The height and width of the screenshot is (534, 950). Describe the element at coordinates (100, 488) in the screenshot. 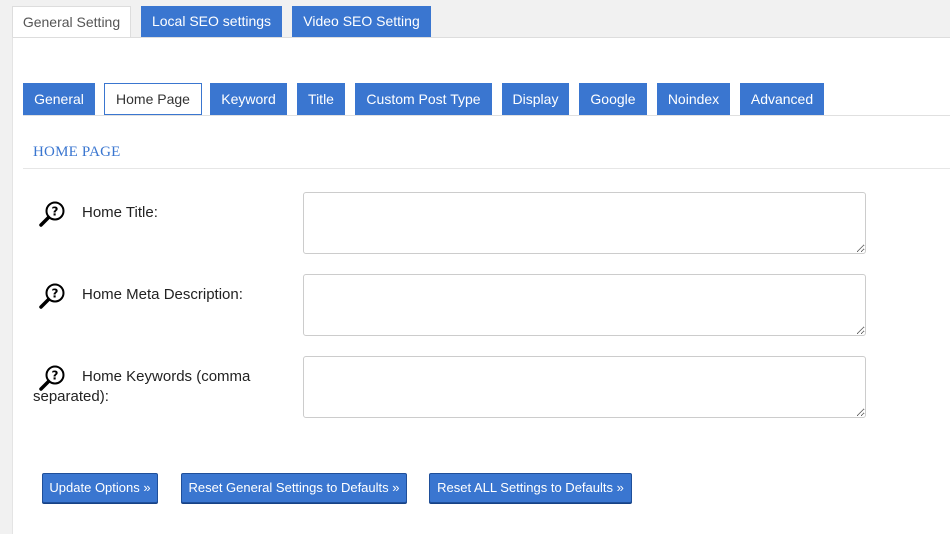

I see `update-options-button: Update Options »` at that location.